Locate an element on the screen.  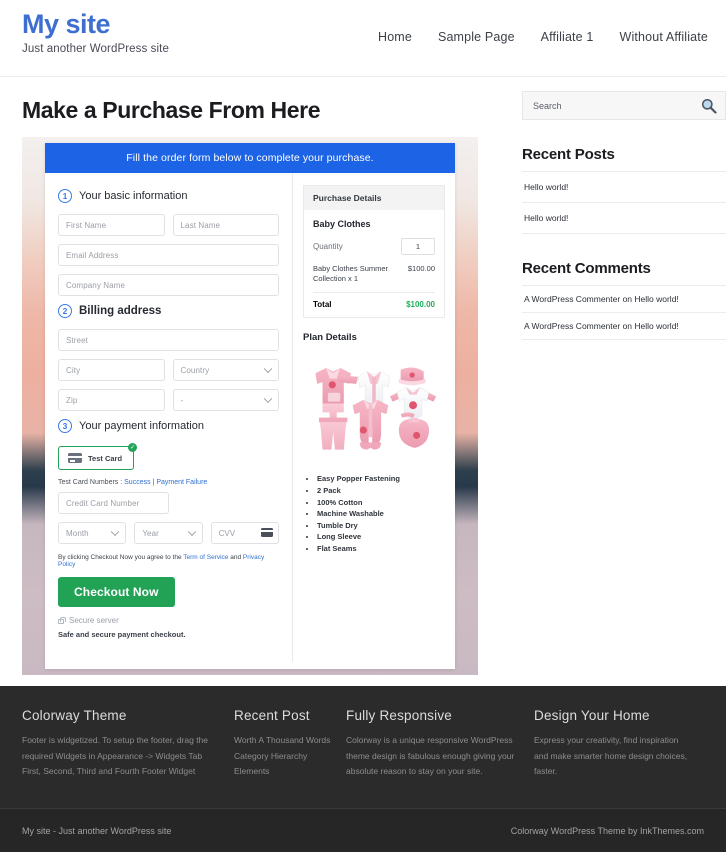
expiry-cvv-row: Month Year CVV is located at coordinates (168, 533).